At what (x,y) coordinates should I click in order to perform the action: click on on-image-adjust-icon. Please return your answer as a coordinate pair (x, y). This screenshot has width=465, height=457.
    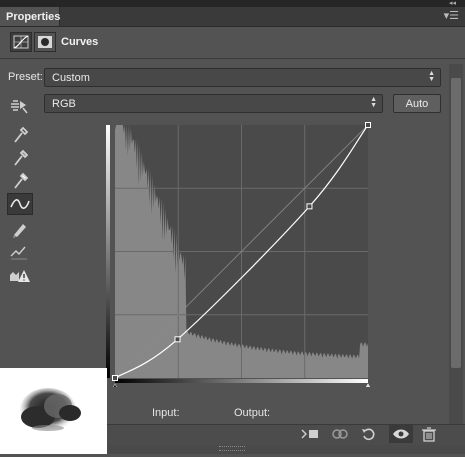
    Looking at the image, I should click on (20, 106).